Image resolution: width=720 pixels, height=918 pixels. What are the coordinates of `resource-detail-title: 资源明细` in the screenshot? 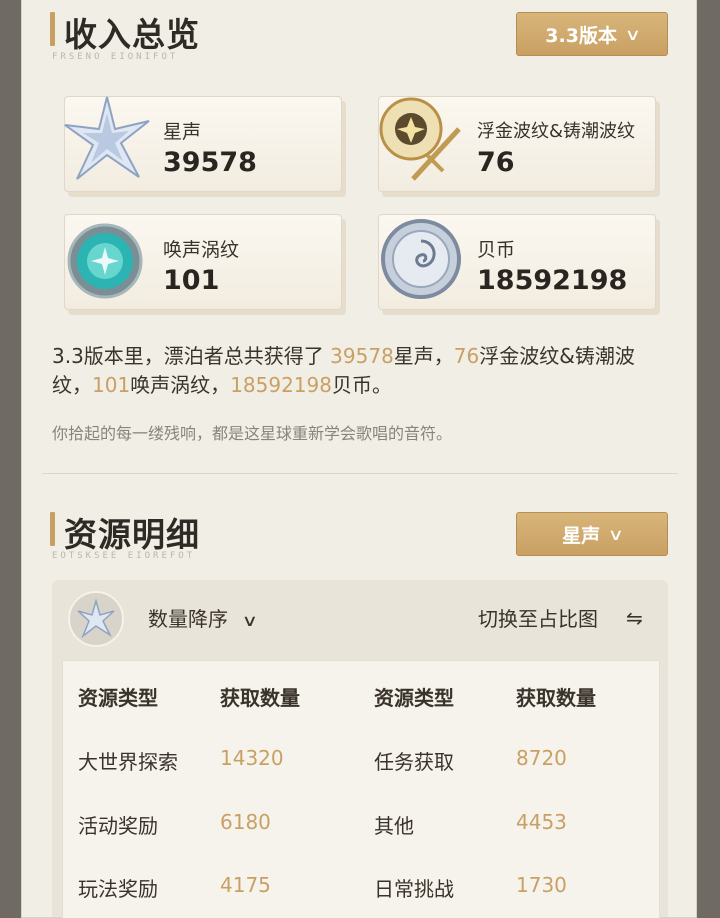 It's located at (132, 534).